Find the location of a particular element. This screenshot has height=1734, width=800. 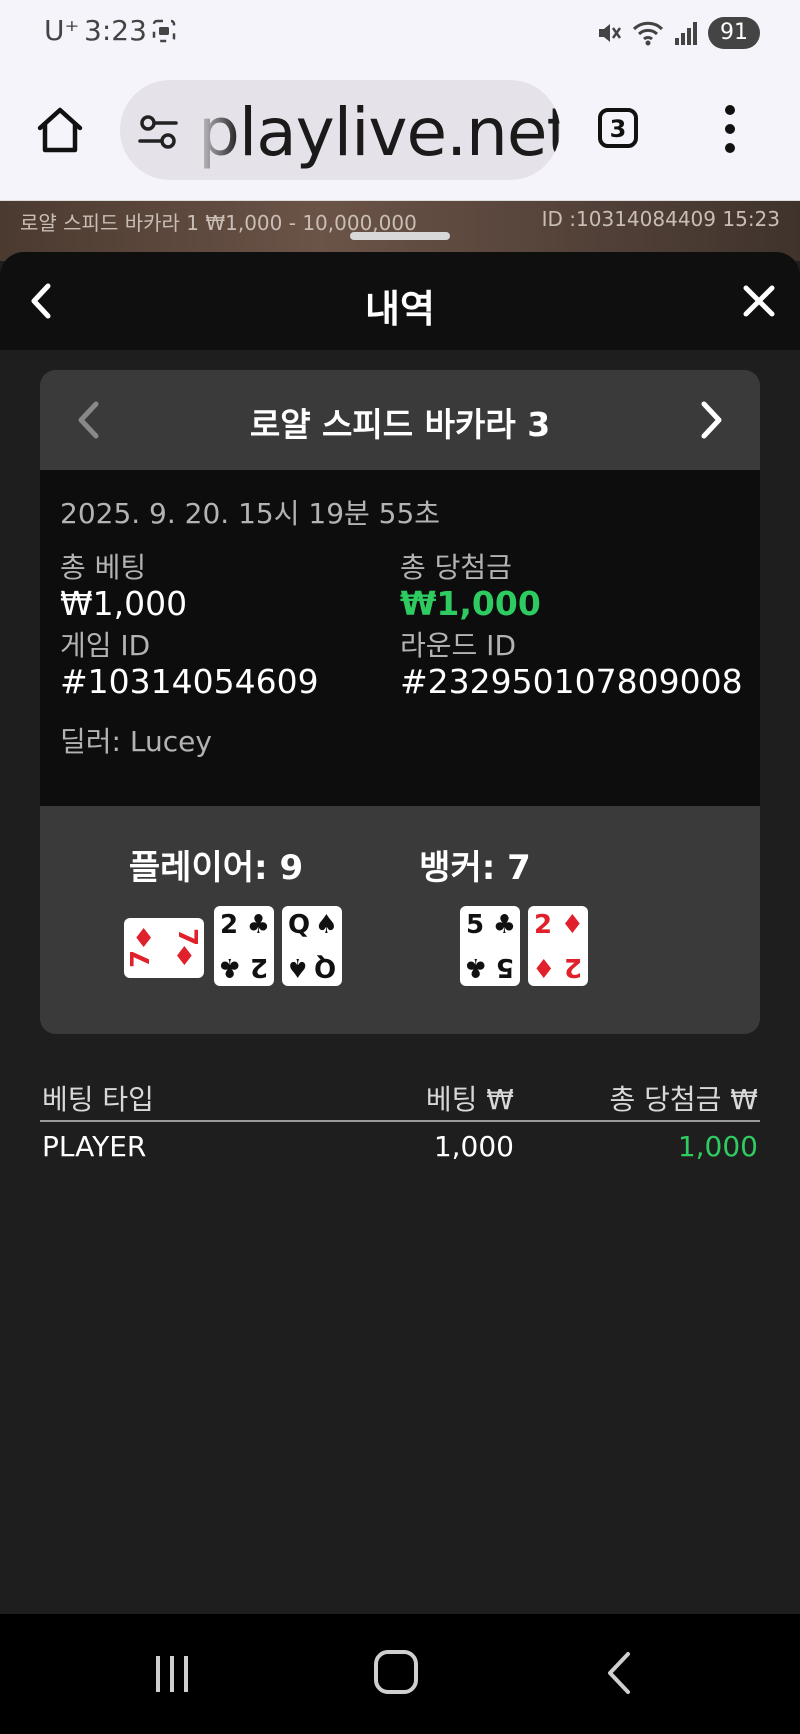

card-suit: ♠ is located at coordinates (326, 925).